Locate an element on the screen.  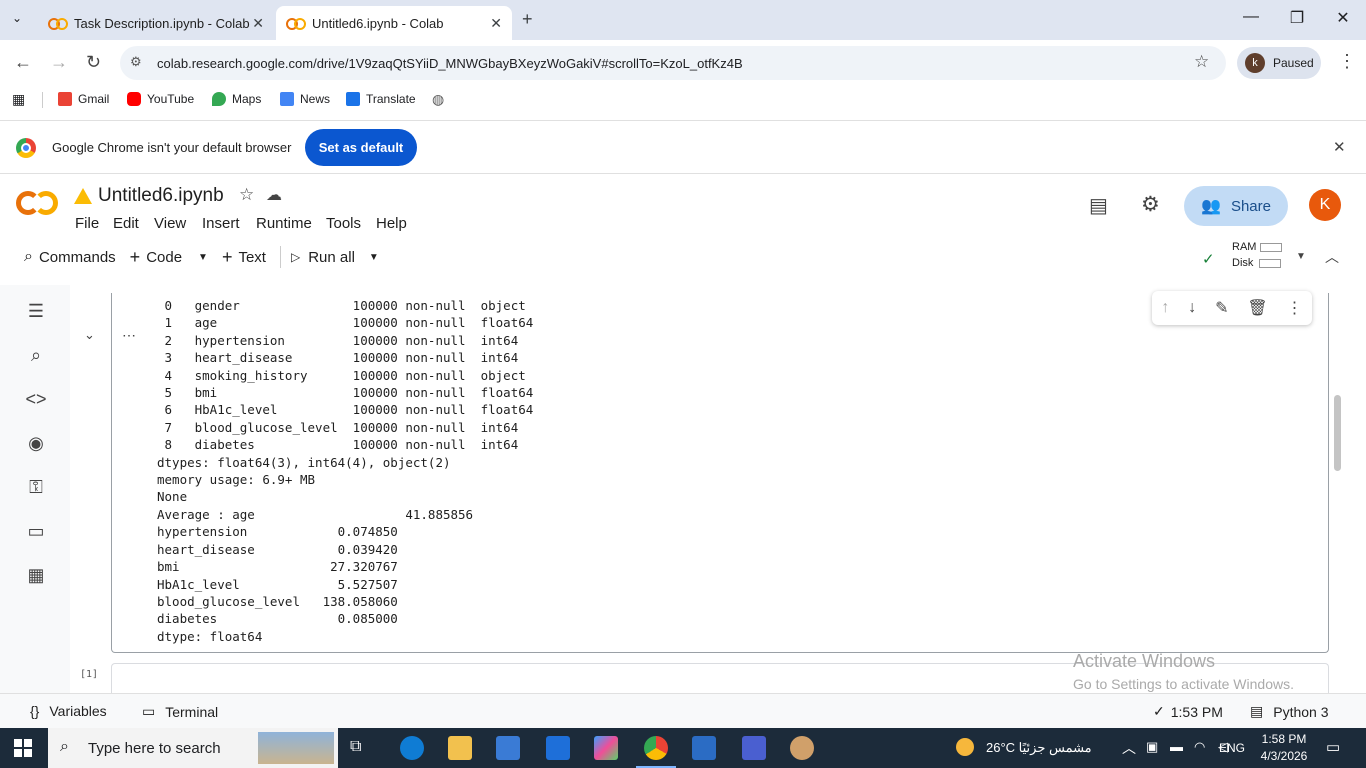
teams-icon is located at coordinates (754, 748).